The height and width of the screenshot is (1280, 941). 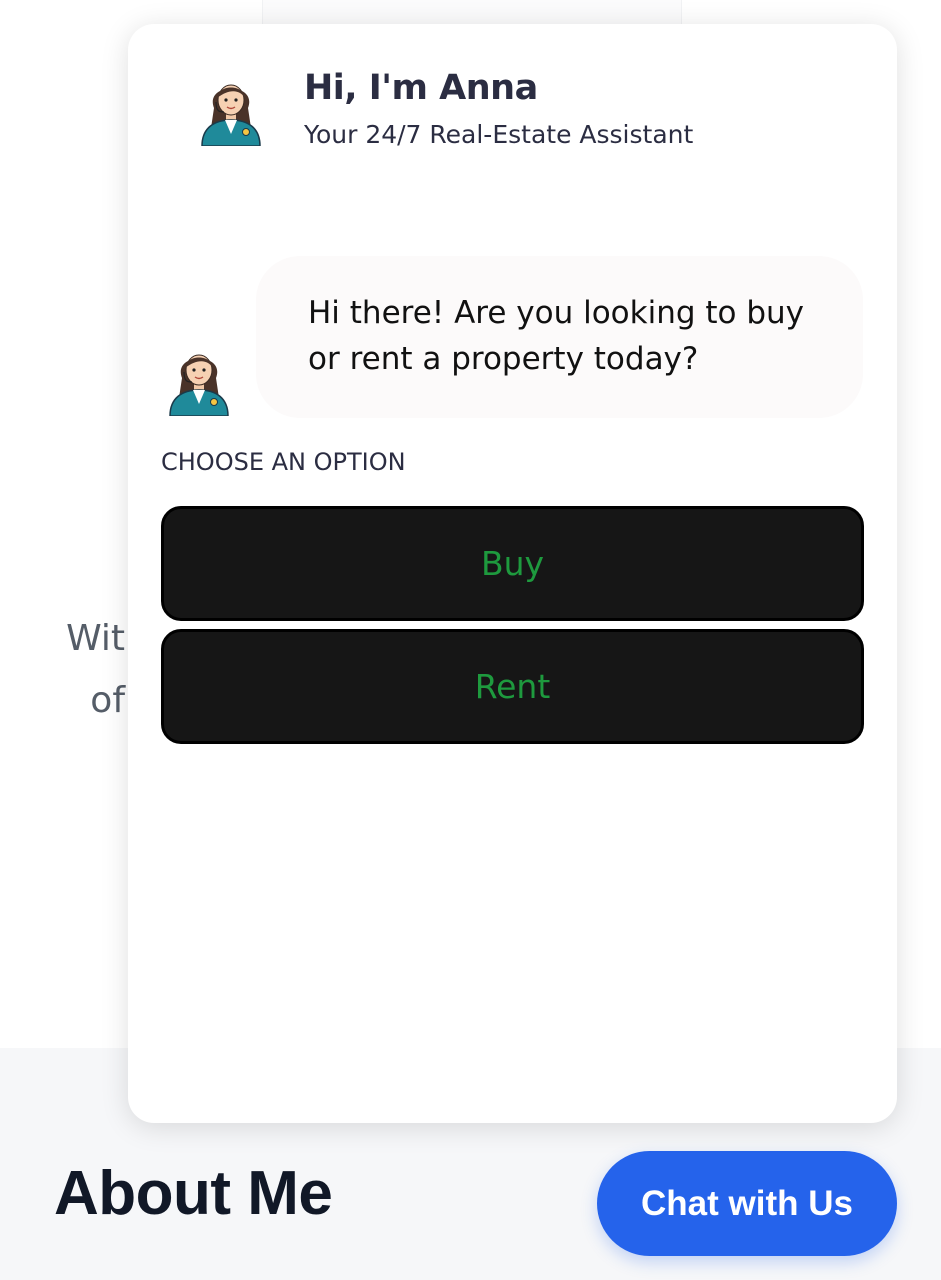 I want to click on chat-with-us-button: Chat with Us, so click(x=747, y=1203).